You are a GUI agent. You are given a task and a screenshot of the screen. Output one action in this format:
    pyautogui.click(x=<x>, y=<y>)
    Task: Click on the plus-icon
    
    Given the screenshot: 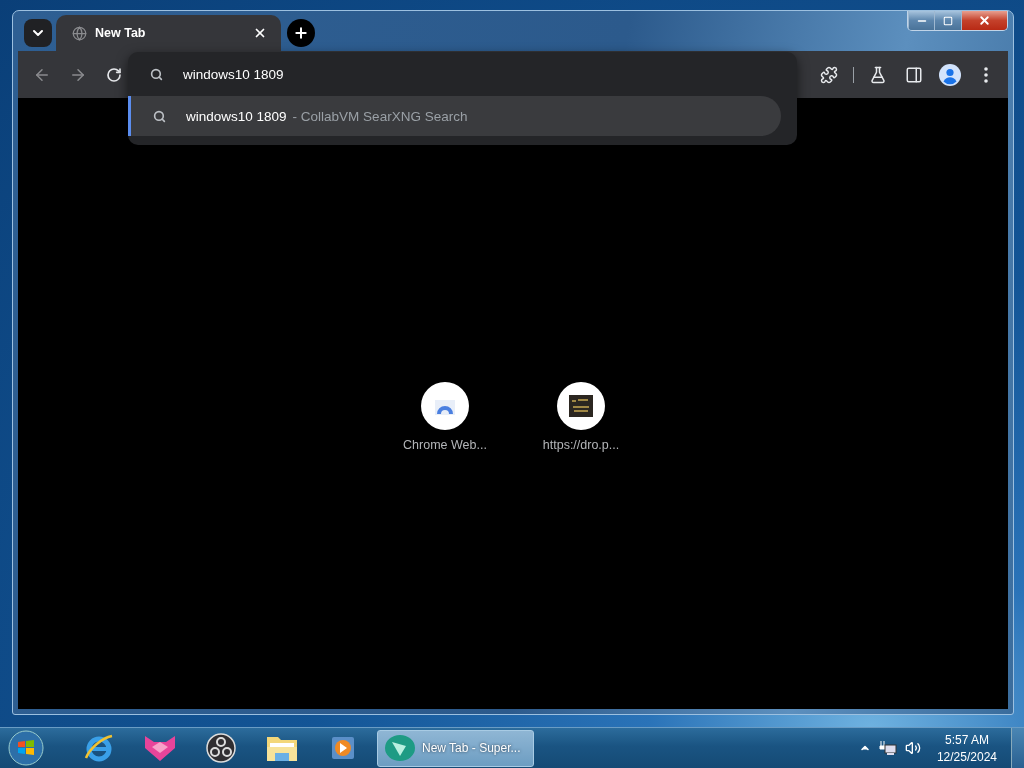 What is the action you would take?
    pyautogui.click(x=301, y=33)
    